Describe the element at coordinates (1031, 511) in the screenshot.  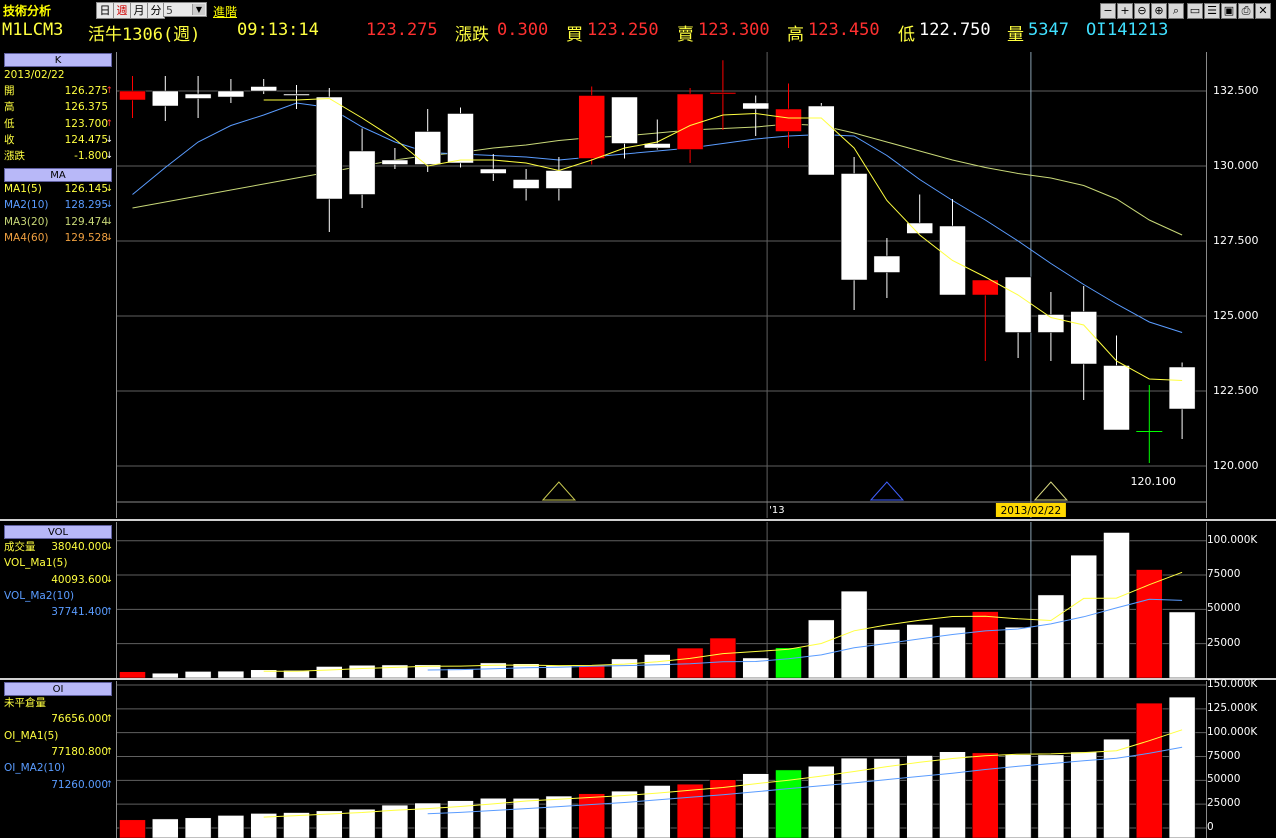
I see `cursor-date-label: 2013/02/22` at that location.